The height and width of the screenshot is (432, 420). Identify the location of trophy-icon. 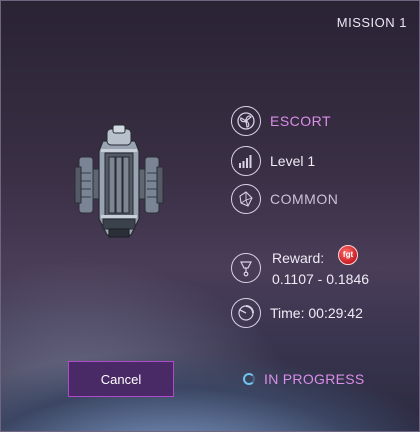
(246, 268).